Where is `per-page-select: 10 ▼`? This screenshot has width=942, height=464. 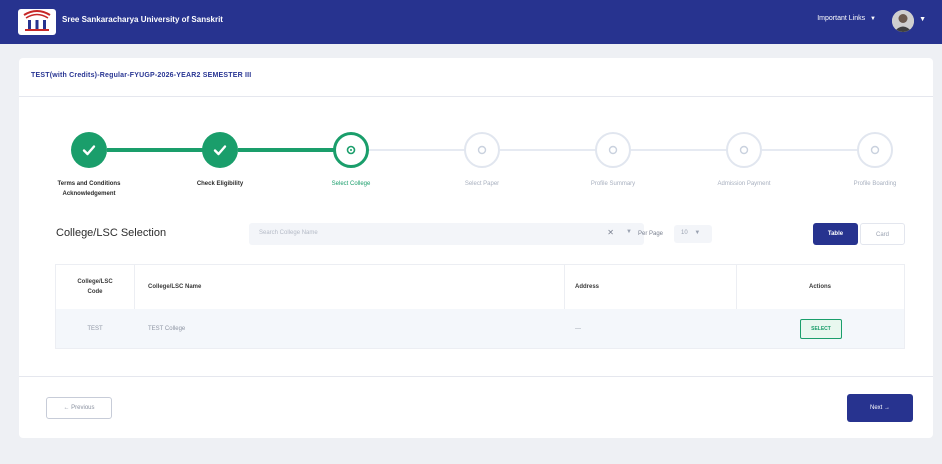 per-page-select: 10 ▼ is located at coordinates (693, 234).